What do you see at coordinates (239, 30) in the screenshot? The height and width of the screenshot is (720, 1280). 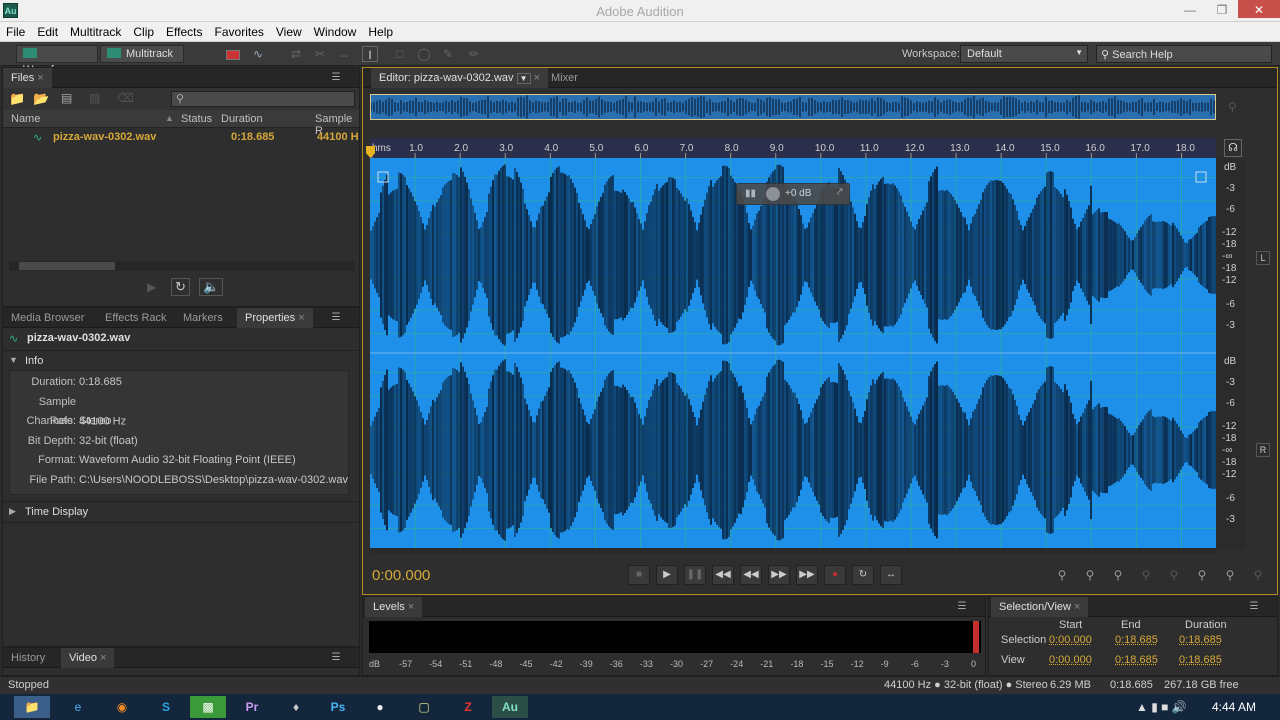 I see `menu-favorites: Favorites` at bounding box center [239, 30].